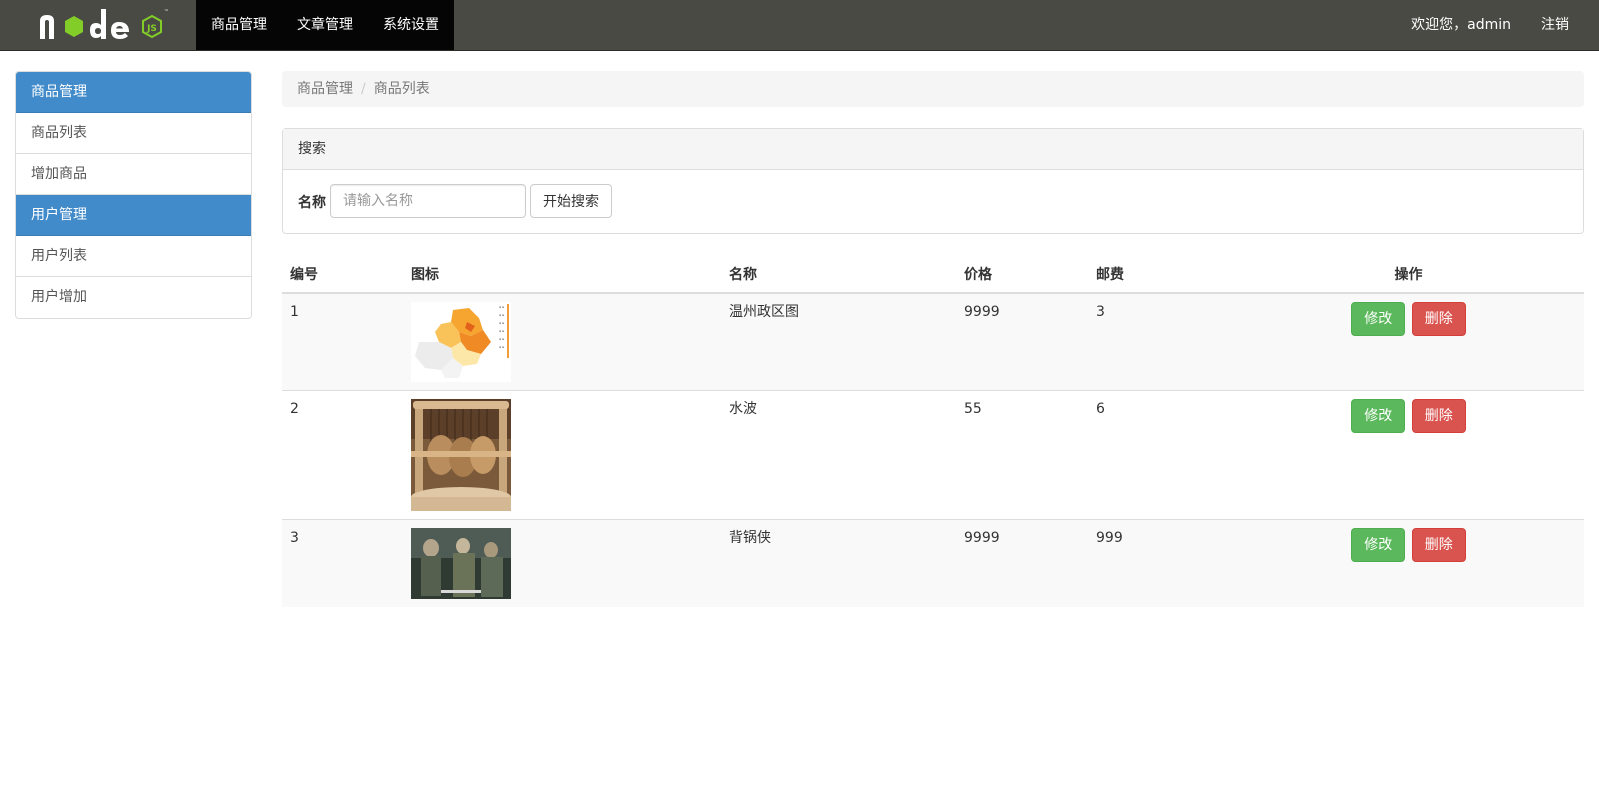 Image resolution: width=1599 pixels, height=803 pixels. I want to click on search-name-label: 名称, so click(312, 203).